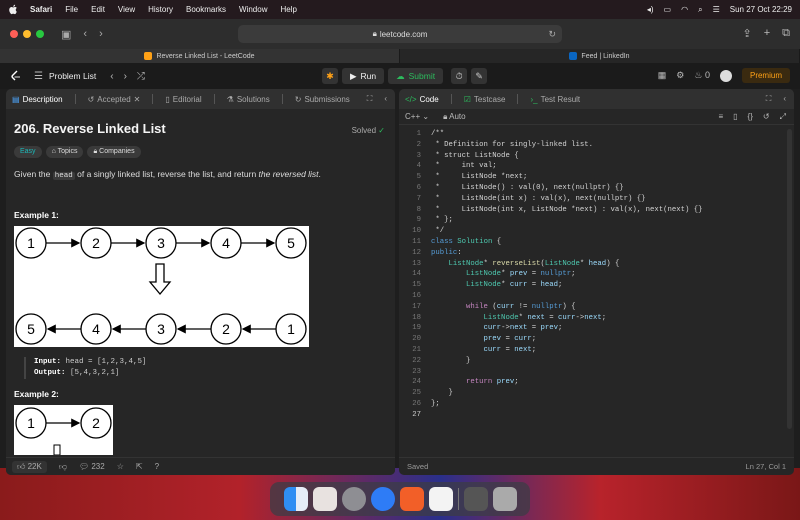 The image size is (800, 520). I want to click on address-bar: 🔒︎ leetcode.com ↻, so click(400, 34).